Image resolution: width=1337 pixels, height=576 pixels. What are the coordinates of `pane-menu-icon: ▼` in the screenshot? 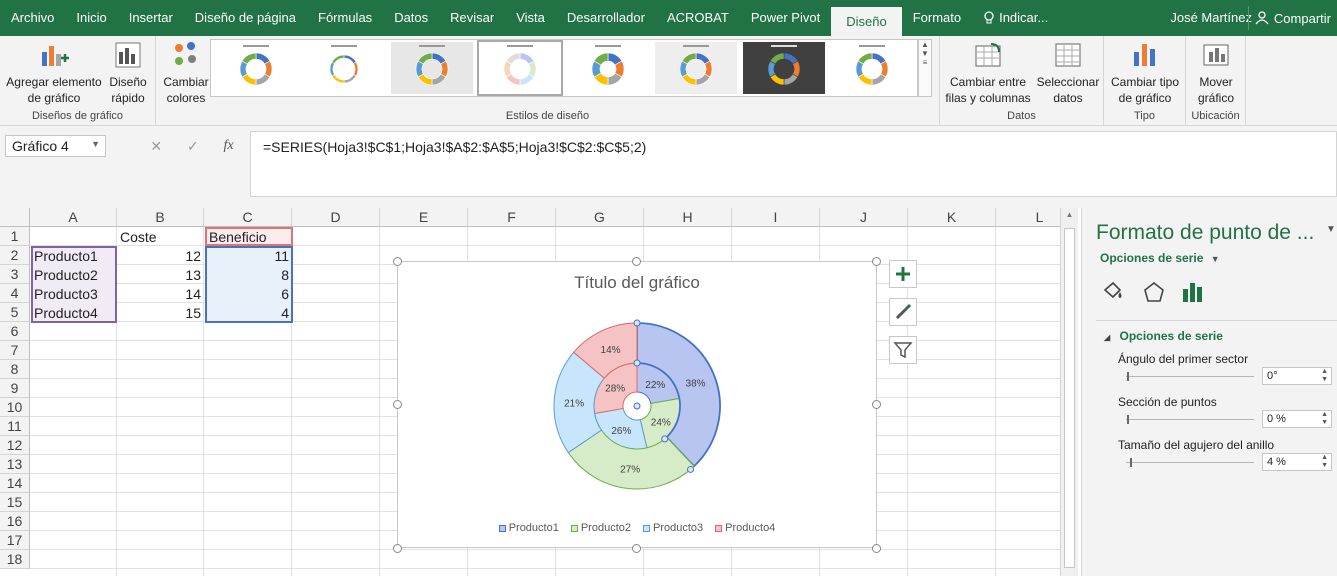 It's located at (1331, 229).